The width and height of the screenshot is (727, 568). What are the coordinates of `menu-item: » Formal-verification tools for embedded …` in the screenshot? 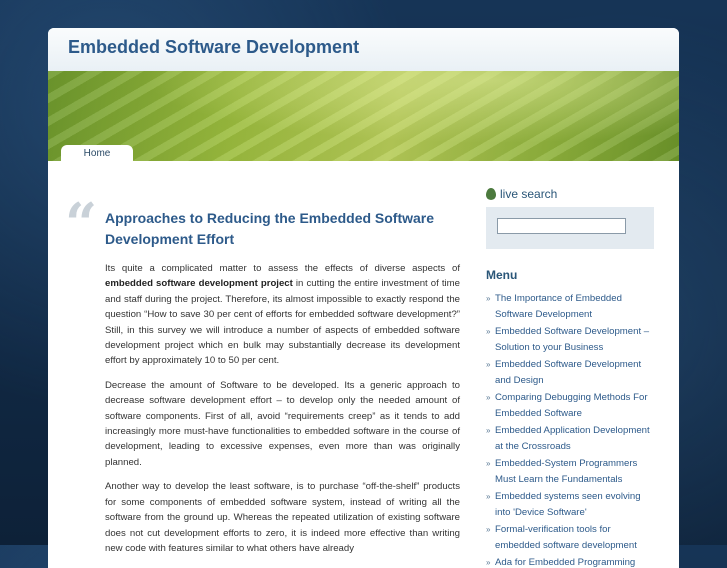 It's located at (570, 537).